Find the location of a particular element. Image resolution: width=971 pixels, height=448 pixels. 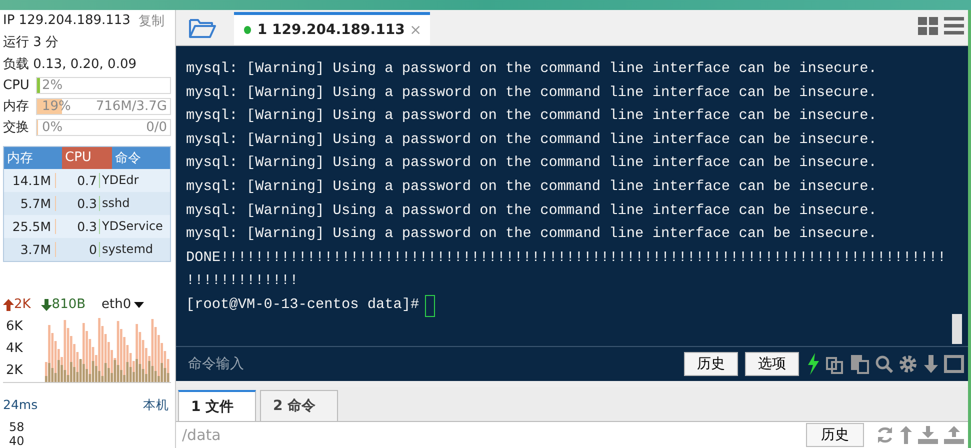

interface-dropdown: eth0 is located at coordinates (123, 304).